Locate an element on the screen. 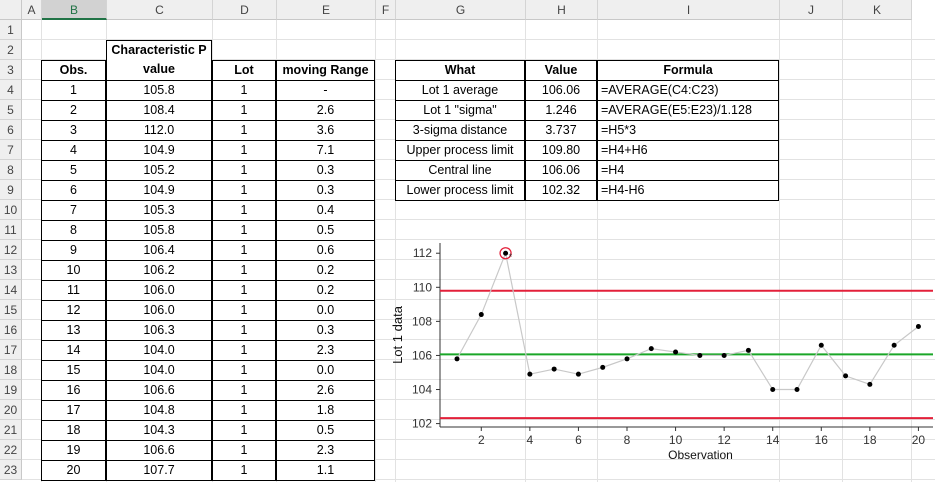  obs-cell: 16 is located at coordinates (73, 390).